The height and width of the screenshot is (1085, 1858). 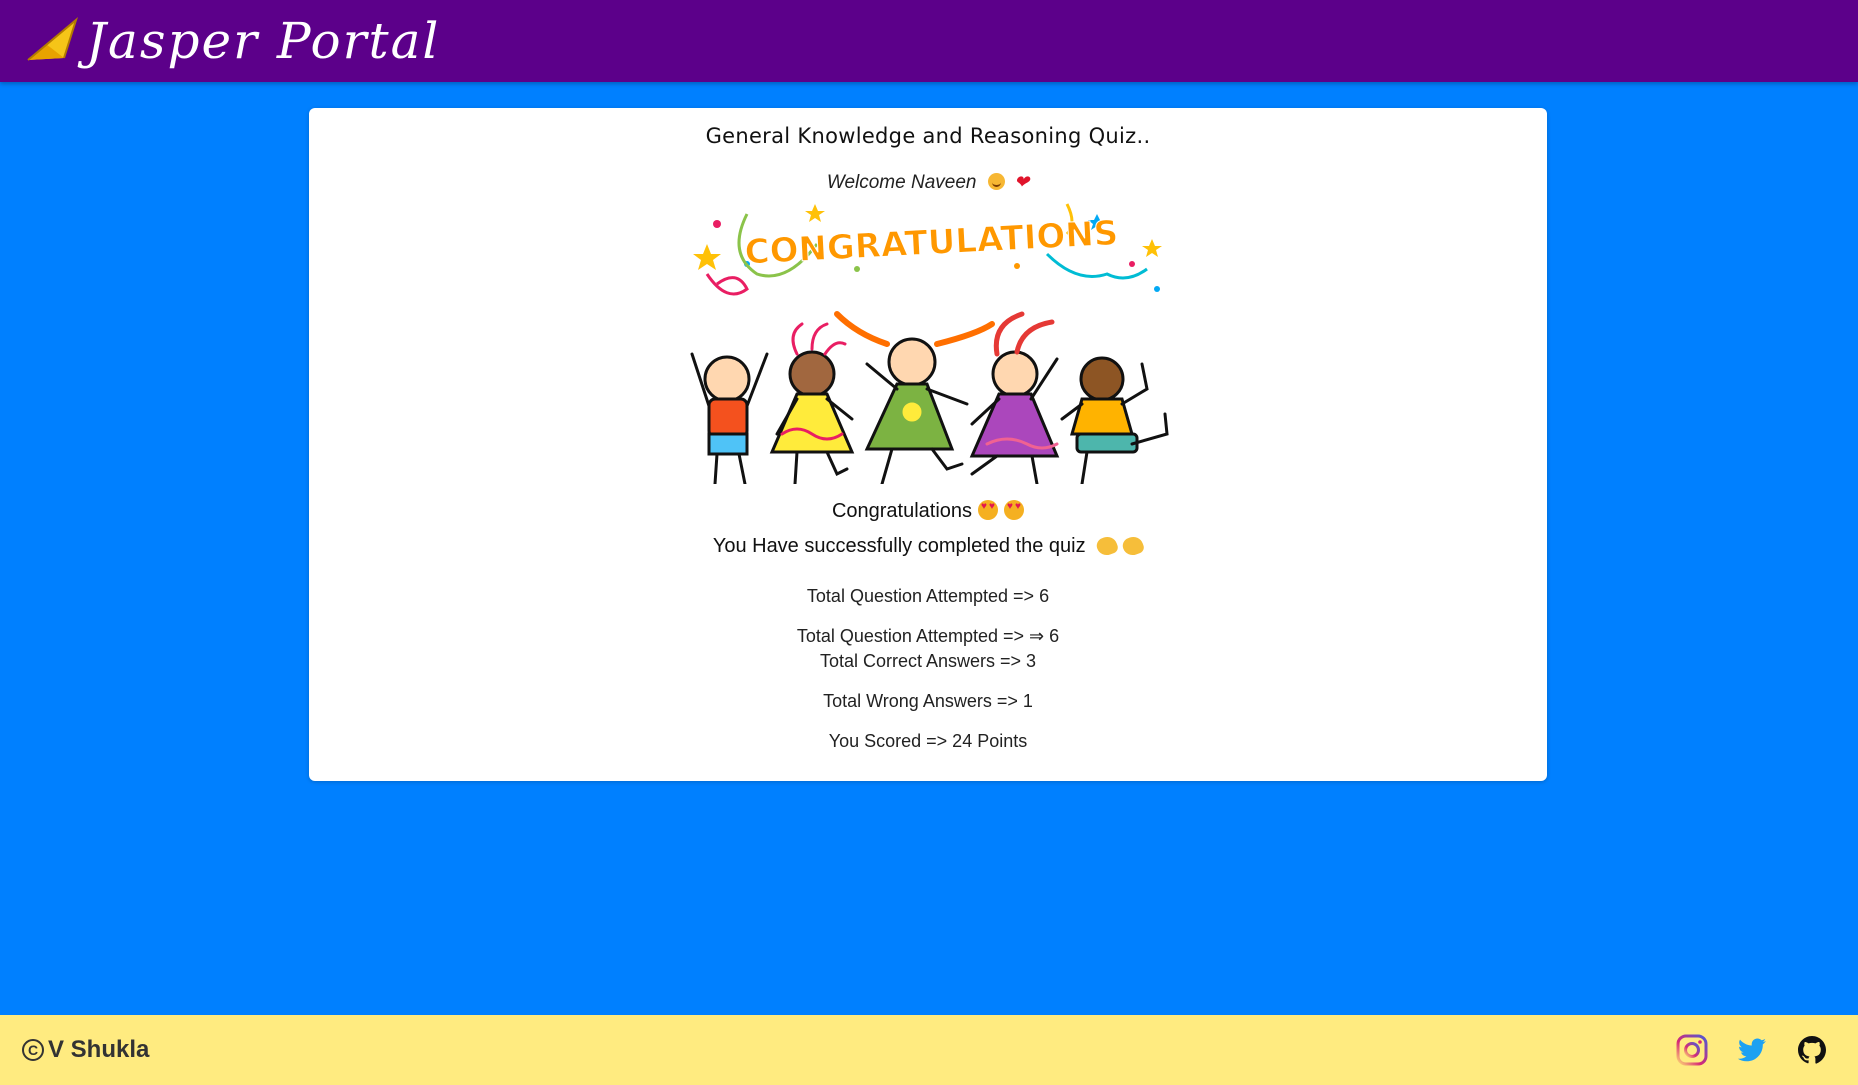 I want to click on paper-plane-icon, so click(x=52, y=39).